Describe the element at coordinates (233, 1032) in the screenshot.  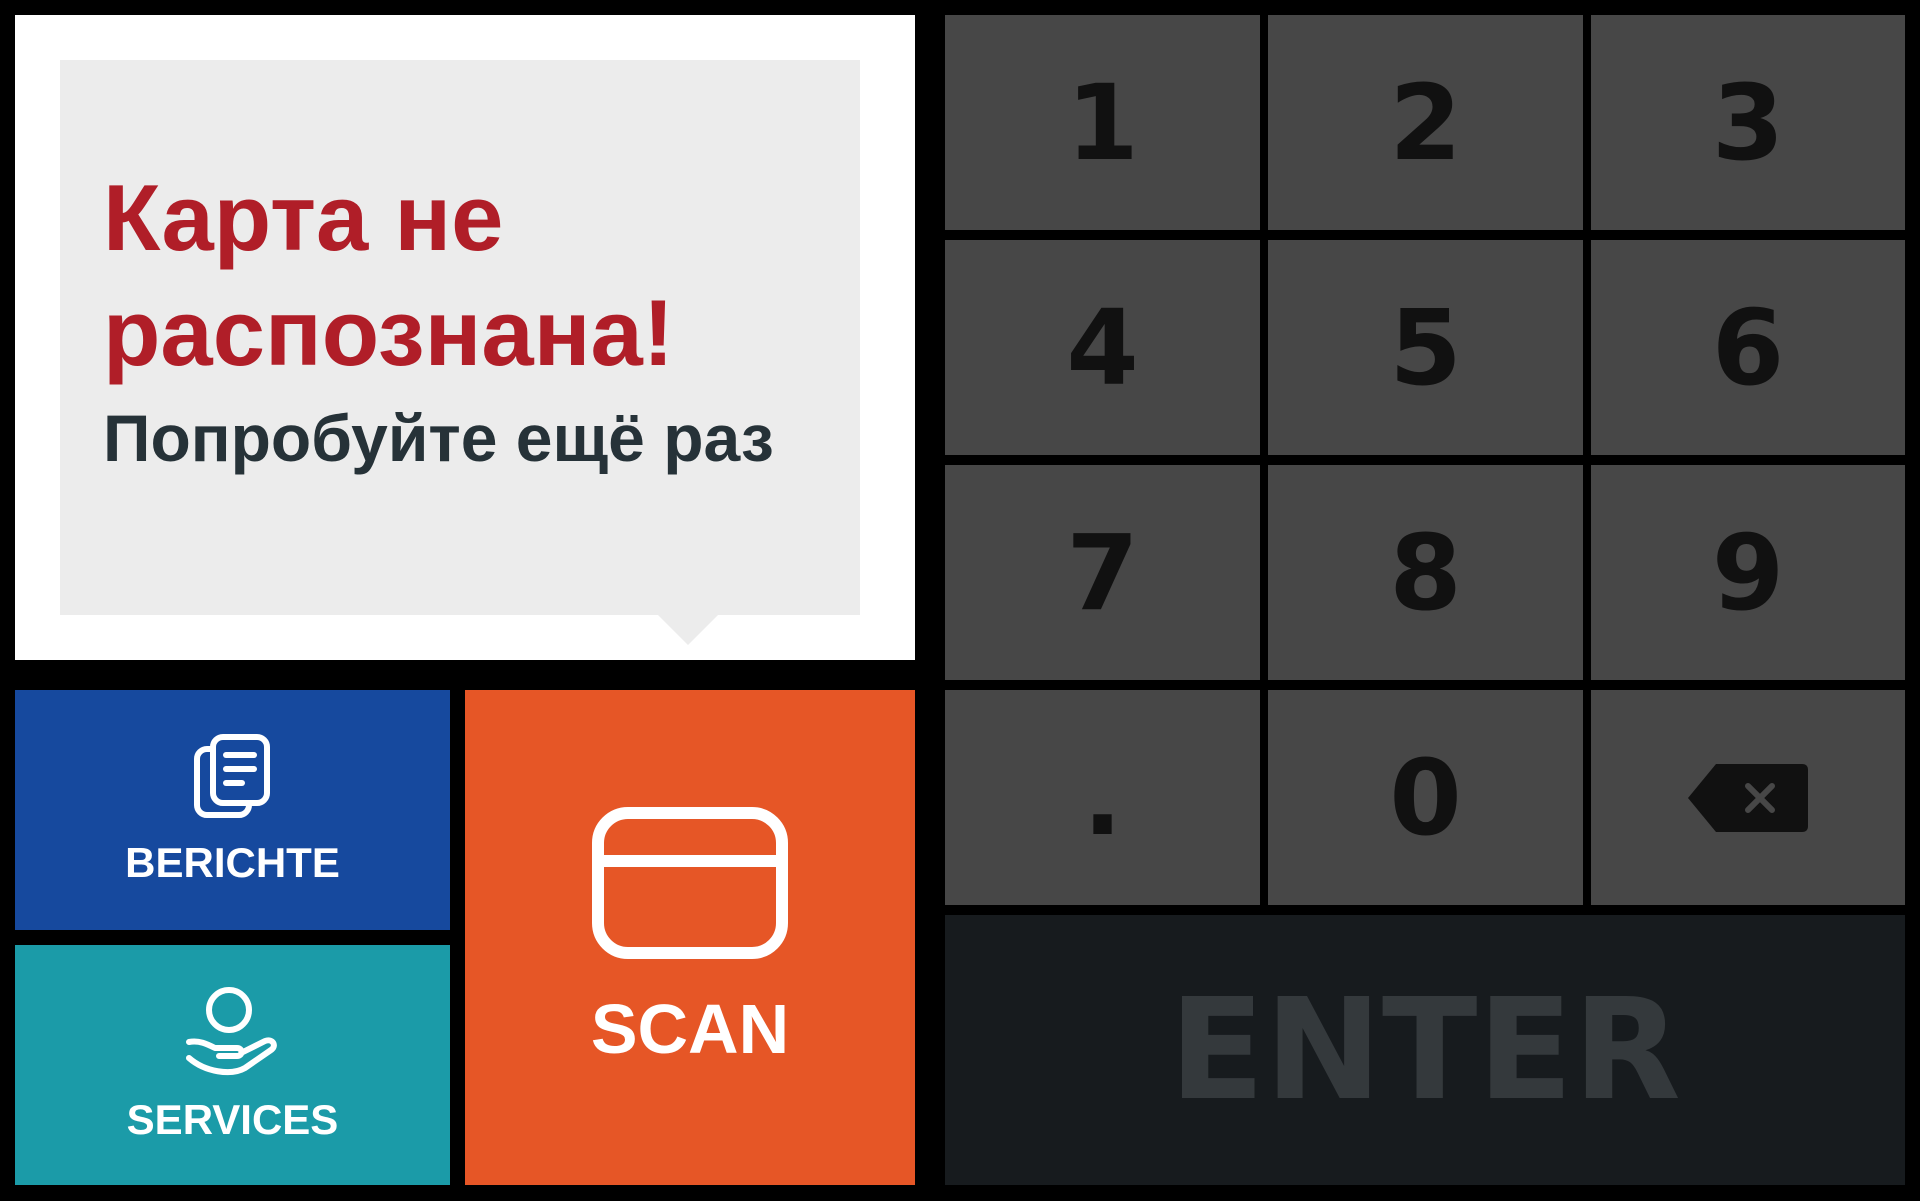
I see `person-hand-icon` at that location.